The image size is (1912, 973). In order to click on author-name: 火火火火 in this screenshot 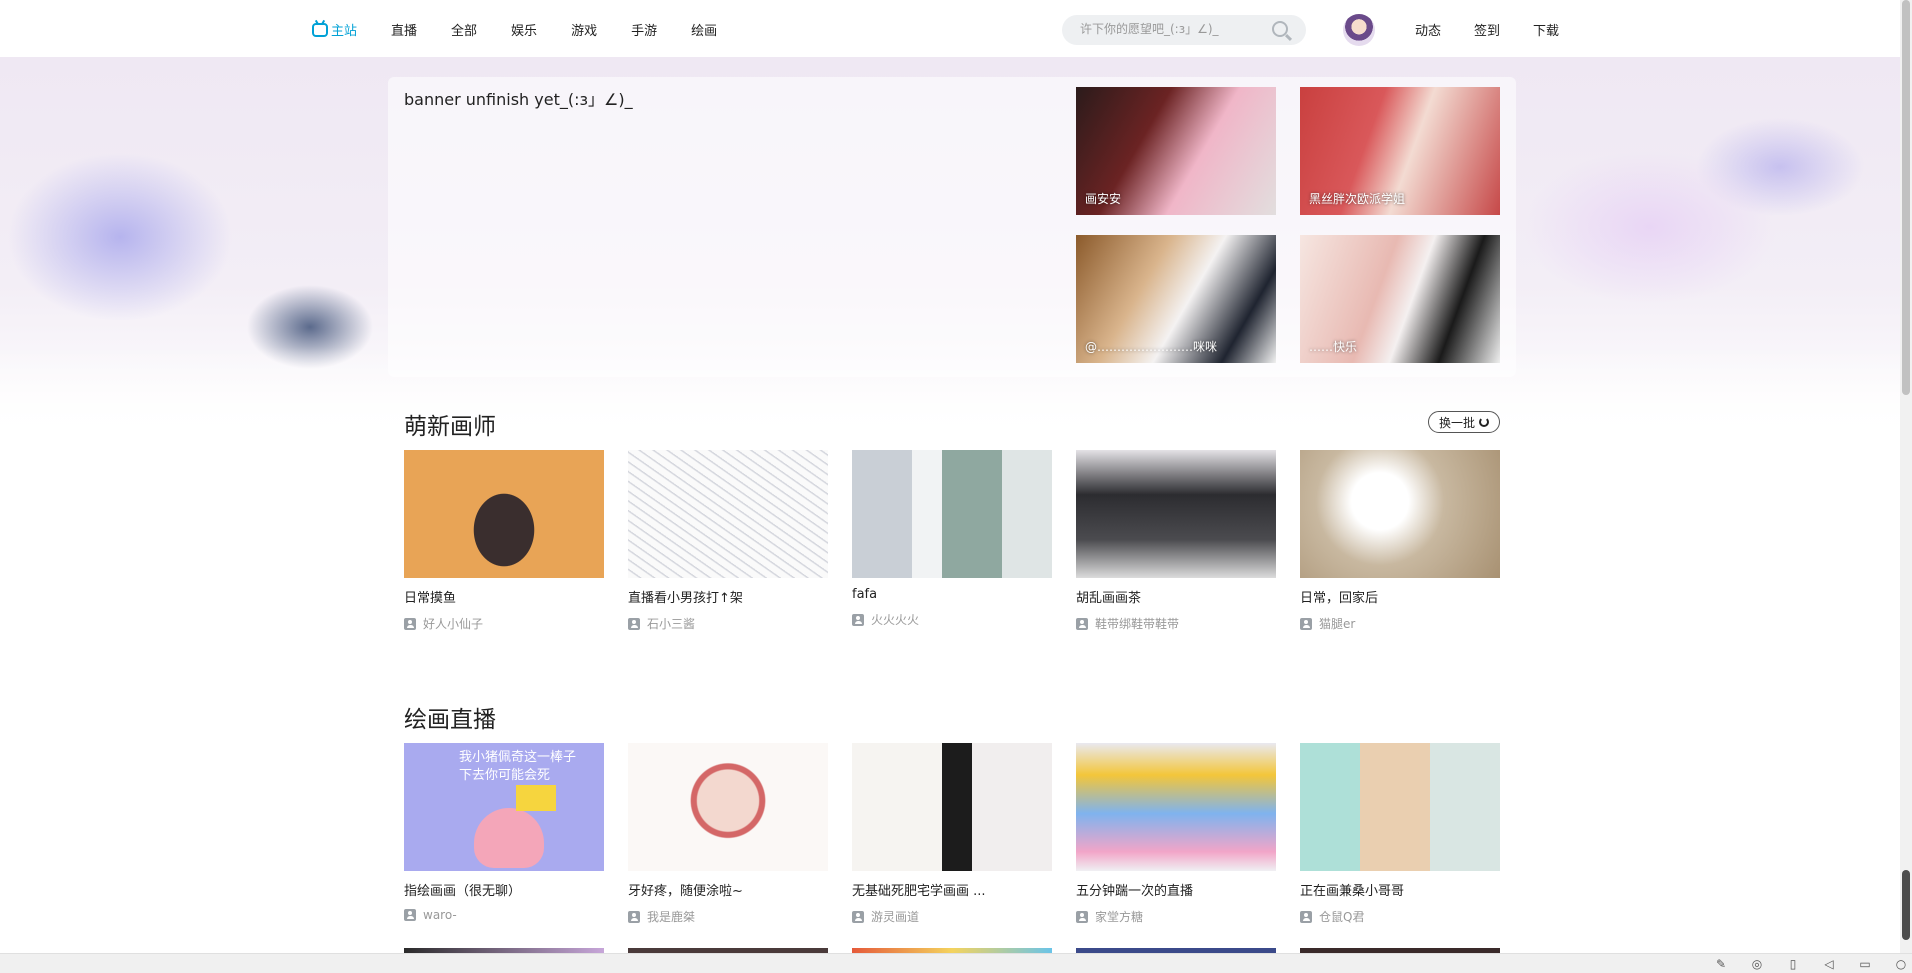, I will do `click(895, 620)`.